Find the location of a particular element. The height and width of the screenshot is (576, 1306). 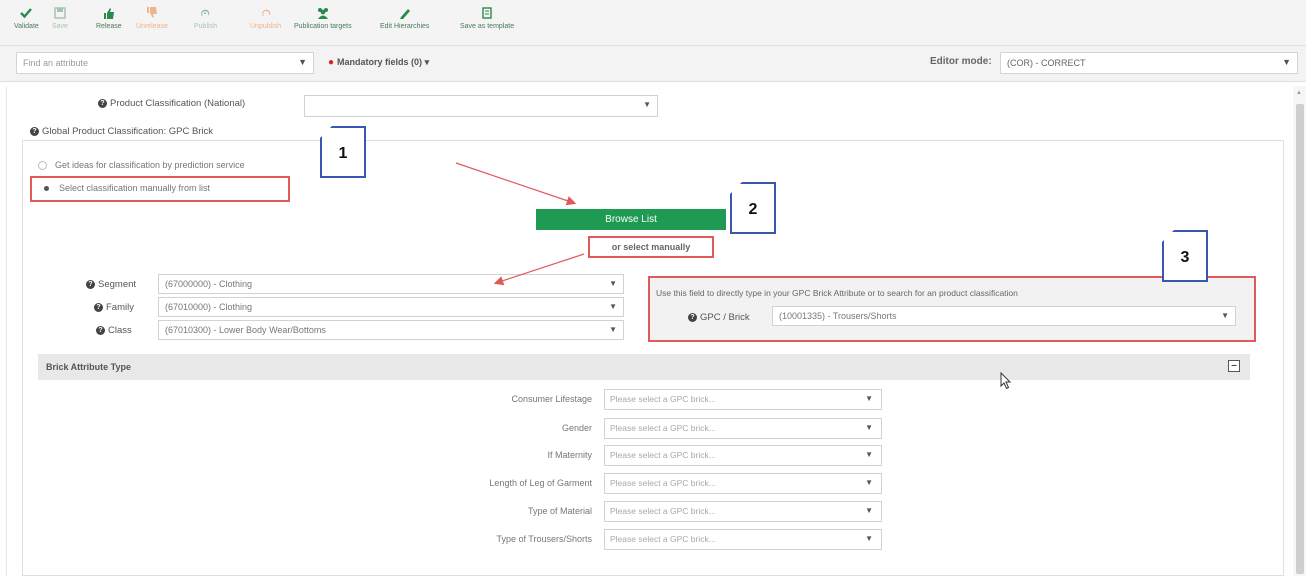

mouse-cursor-icon is located at coordinates (1006, 381).